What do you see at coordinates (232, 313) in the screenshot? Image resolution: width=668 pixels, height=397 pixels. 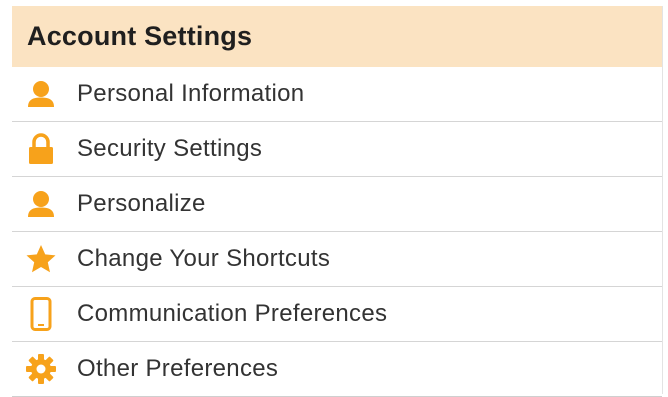 I see `menu-item-label: Communication Preferences` at bounding box center [232, 313].